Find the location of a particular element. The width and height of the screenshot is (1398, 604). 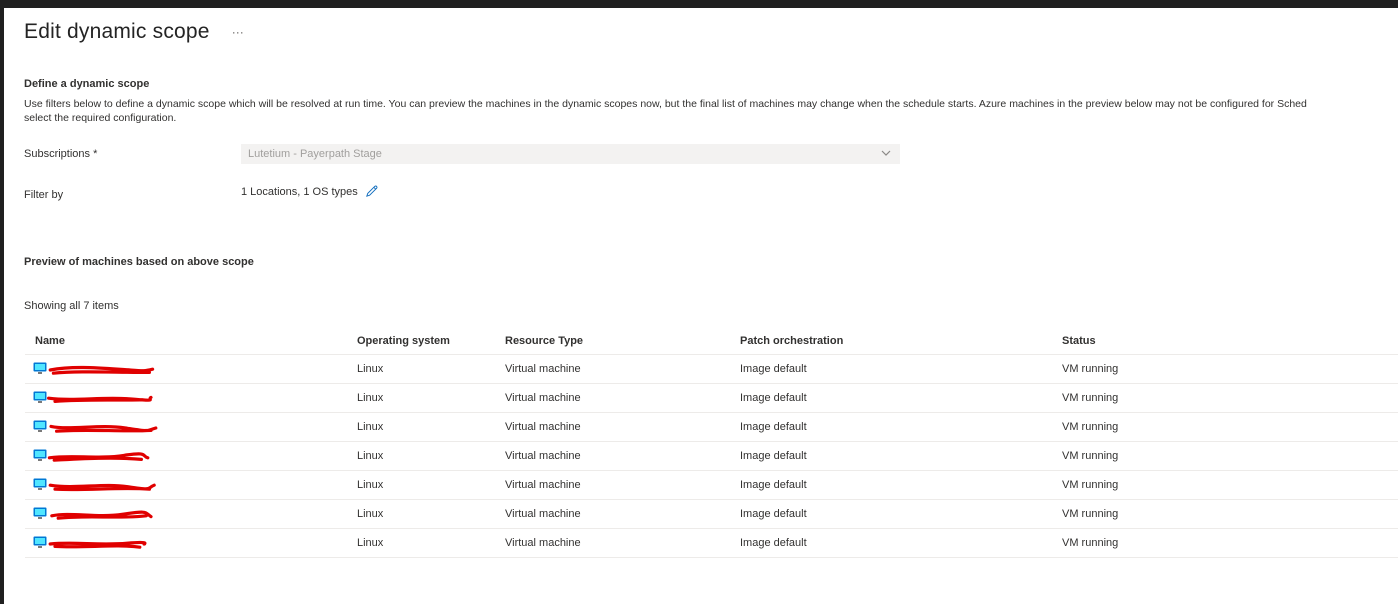

description-line-2: select the required configuration. is located at coordinates (100, 118).